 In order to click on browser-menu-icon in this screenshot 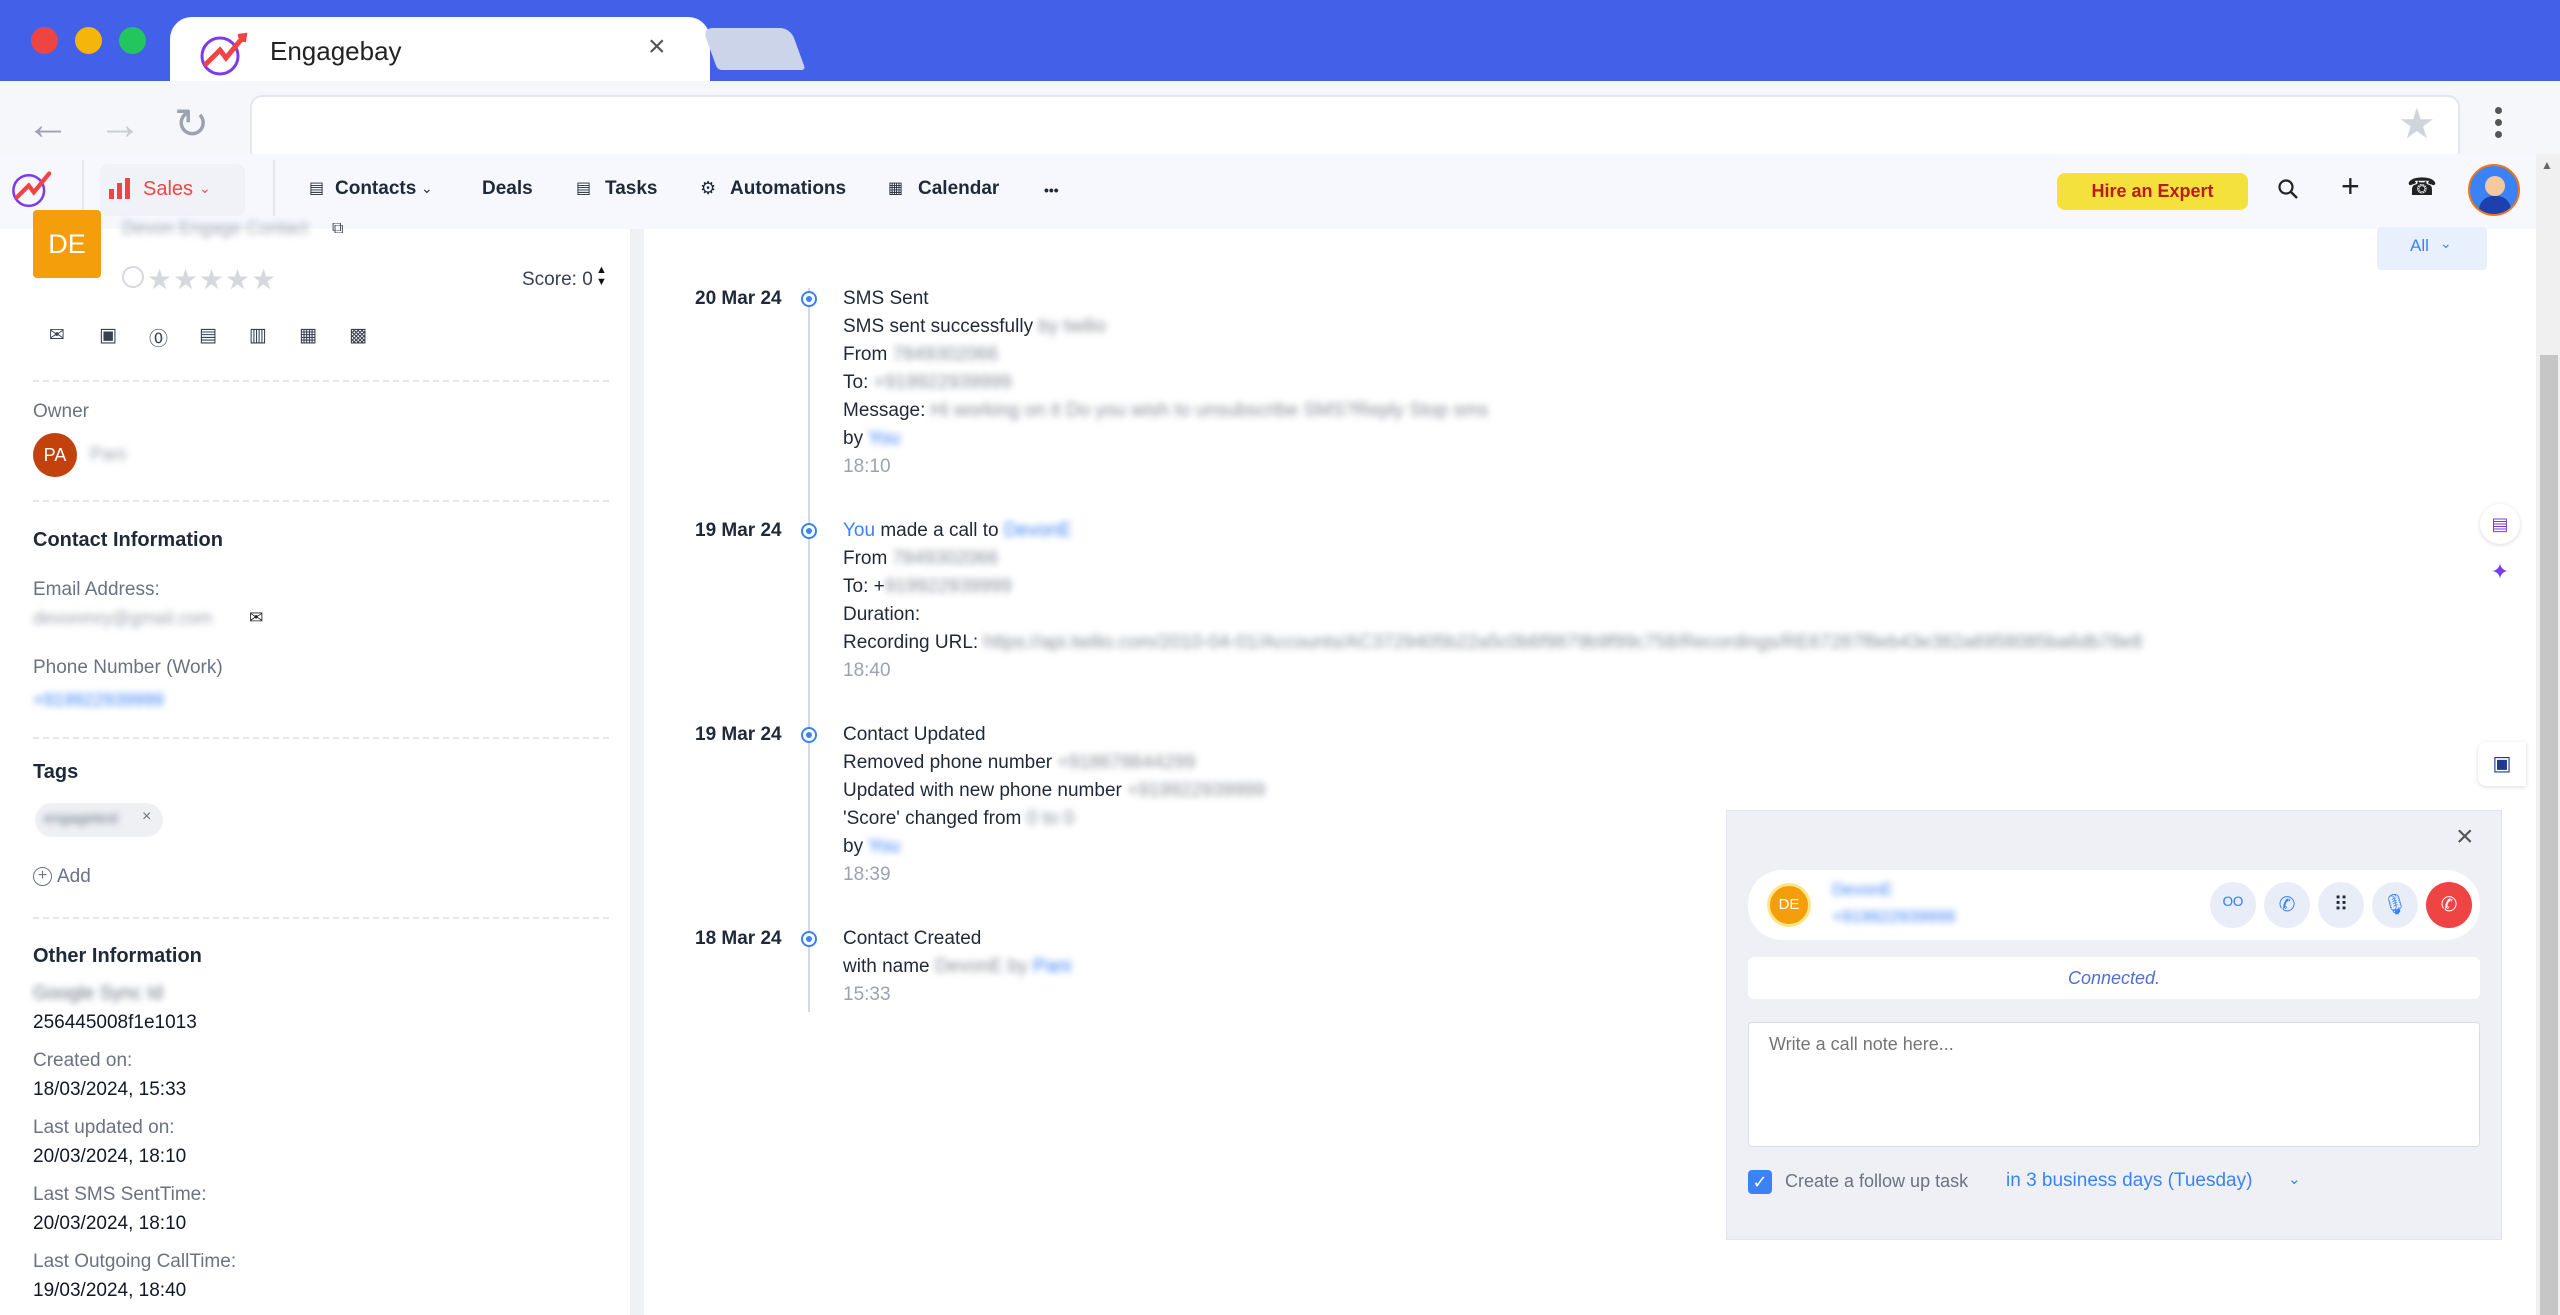, I will do `click(2500, 125)`.